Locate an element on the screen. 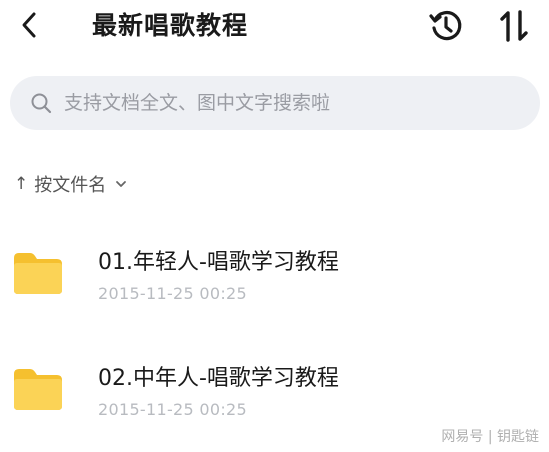 Image resolution: width=549 pixels, height=452 pixels. file-name: 01.年轻人-唱歌学习教程 is located at coordinates (218, 262).